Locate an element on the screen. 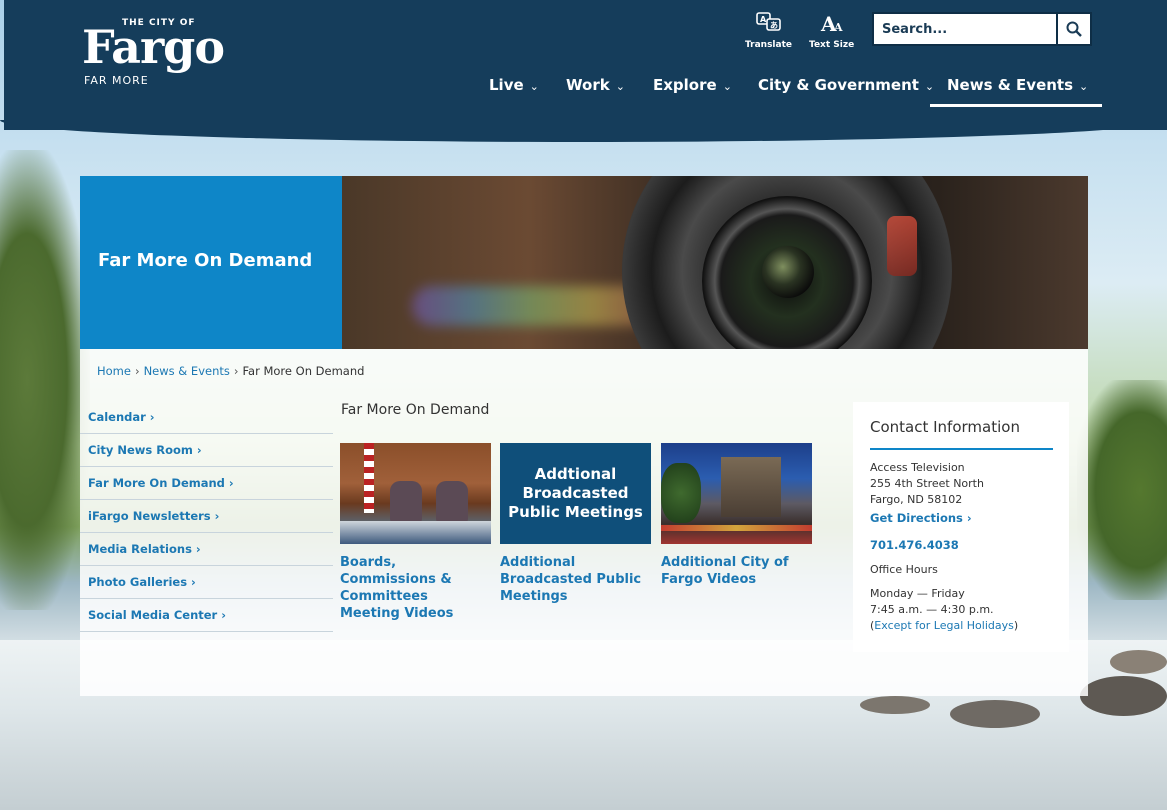 The image size is (1167, 810). translate-icon: Aあ is located at coordinates (768, 26).